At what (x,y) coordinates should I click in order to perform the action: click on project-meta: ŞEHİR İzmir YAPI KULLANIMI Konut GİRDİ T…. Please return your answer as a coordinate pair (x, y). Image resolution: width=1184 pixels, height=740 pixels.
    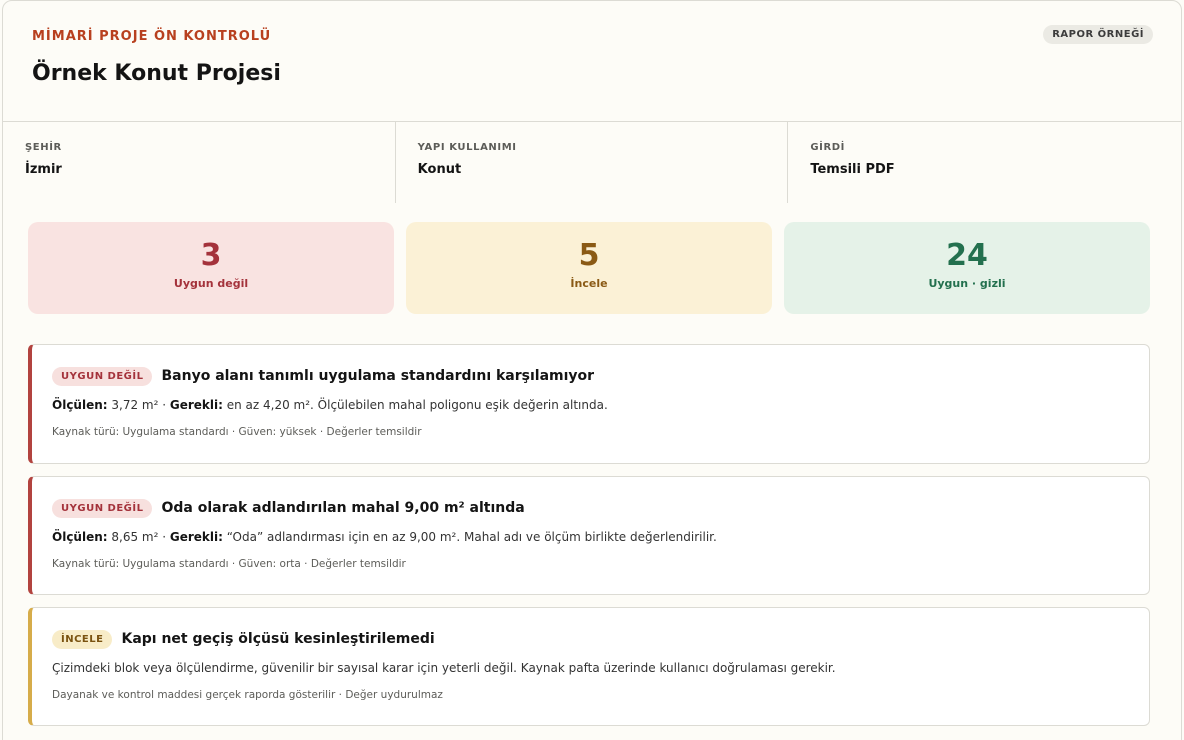
    Looking at the image, I should click on (592, 162).